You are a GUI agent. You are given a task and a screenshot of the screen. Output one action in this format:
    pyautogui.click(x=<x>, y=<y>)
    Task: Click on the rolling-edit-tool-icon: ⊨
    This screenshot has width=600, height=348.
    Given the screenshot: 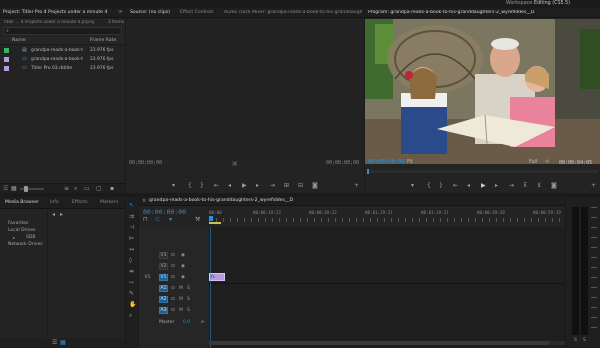 What is the action you would take?
    pyautogui.click(x=131, y=239)
    